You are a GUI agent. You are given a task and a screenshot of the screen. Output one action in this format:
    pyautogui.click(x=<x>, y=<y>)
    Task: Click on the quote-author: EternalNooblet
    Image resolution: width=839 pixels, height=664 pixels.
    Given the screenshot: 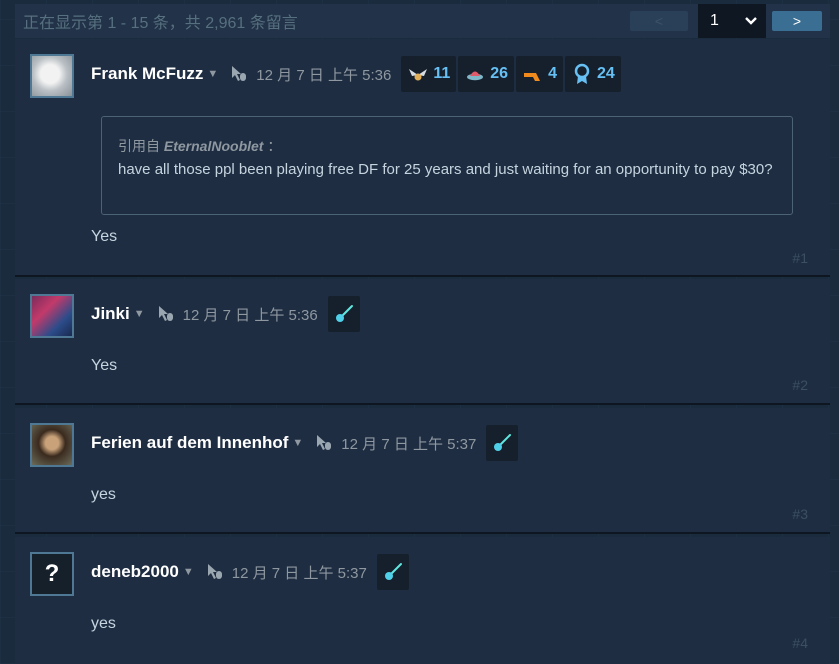 What is the action you would take?
    pyautogui.click(x=214, y=146)
    